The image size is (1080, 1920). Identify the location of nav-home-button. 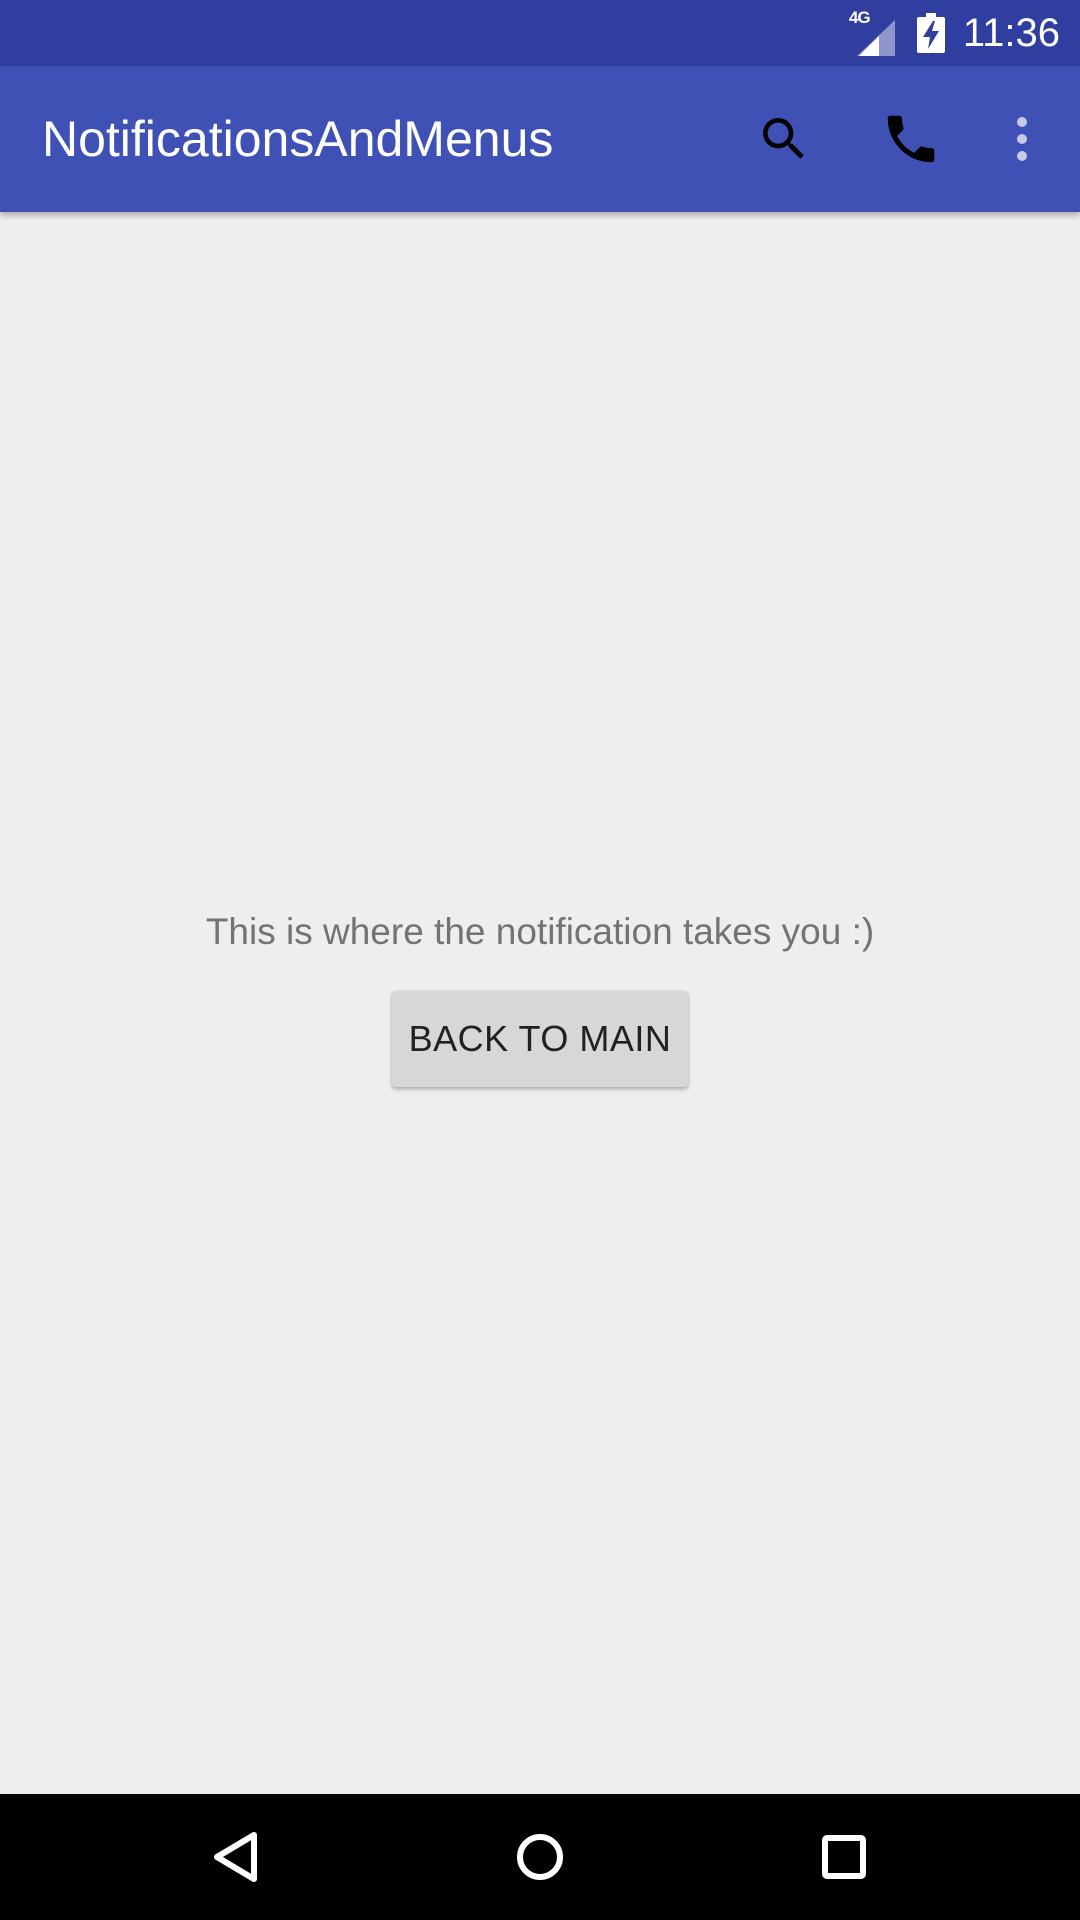
(540, 1857).